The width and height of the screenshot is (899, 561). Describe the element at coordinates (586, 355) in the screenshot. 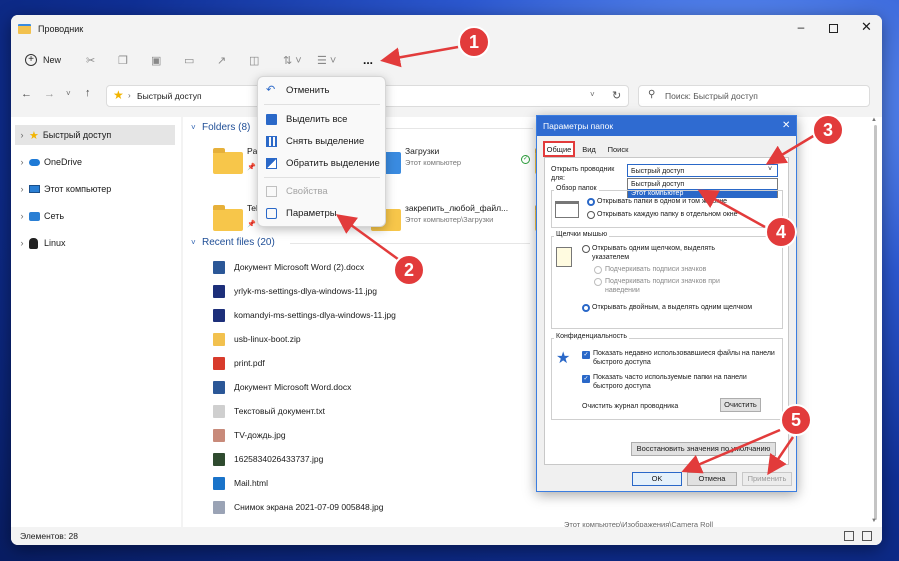

I see `checkbox-recent-files: ✓` at that location.